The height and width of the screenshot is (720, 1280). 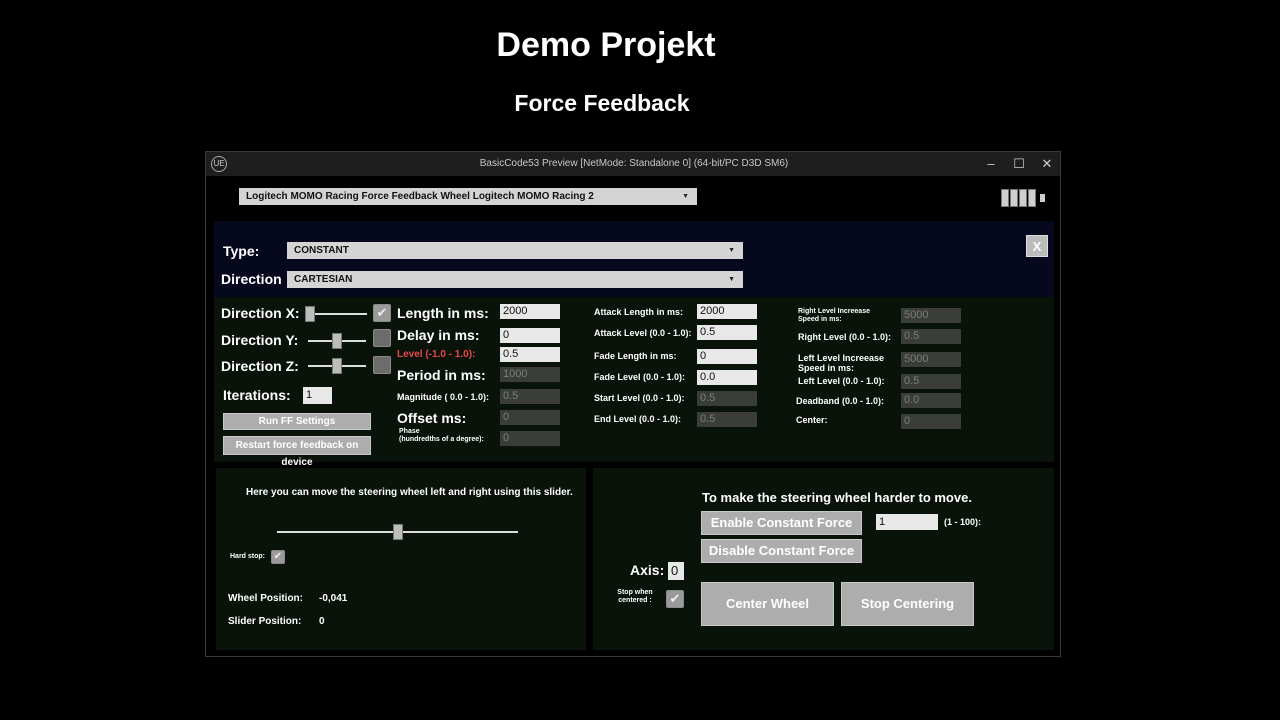 What do you see at coordinates (265, 598) in the screenshot?
I see `wheel-position-label: Wheel Position:` at bounding box center [265, 598].